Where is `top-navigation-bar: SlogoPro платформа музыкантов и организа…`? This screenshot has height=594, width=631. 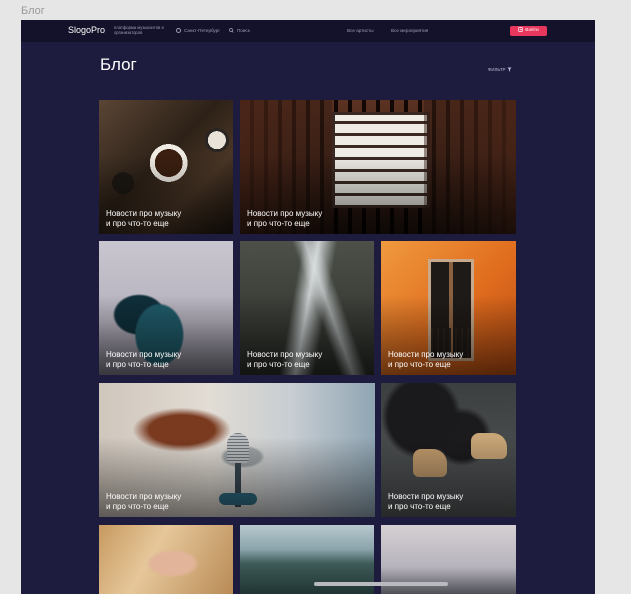 top-navigation-bar: SlogoPro платформа музыкантов и организа… is located at coordinates (308, 31).